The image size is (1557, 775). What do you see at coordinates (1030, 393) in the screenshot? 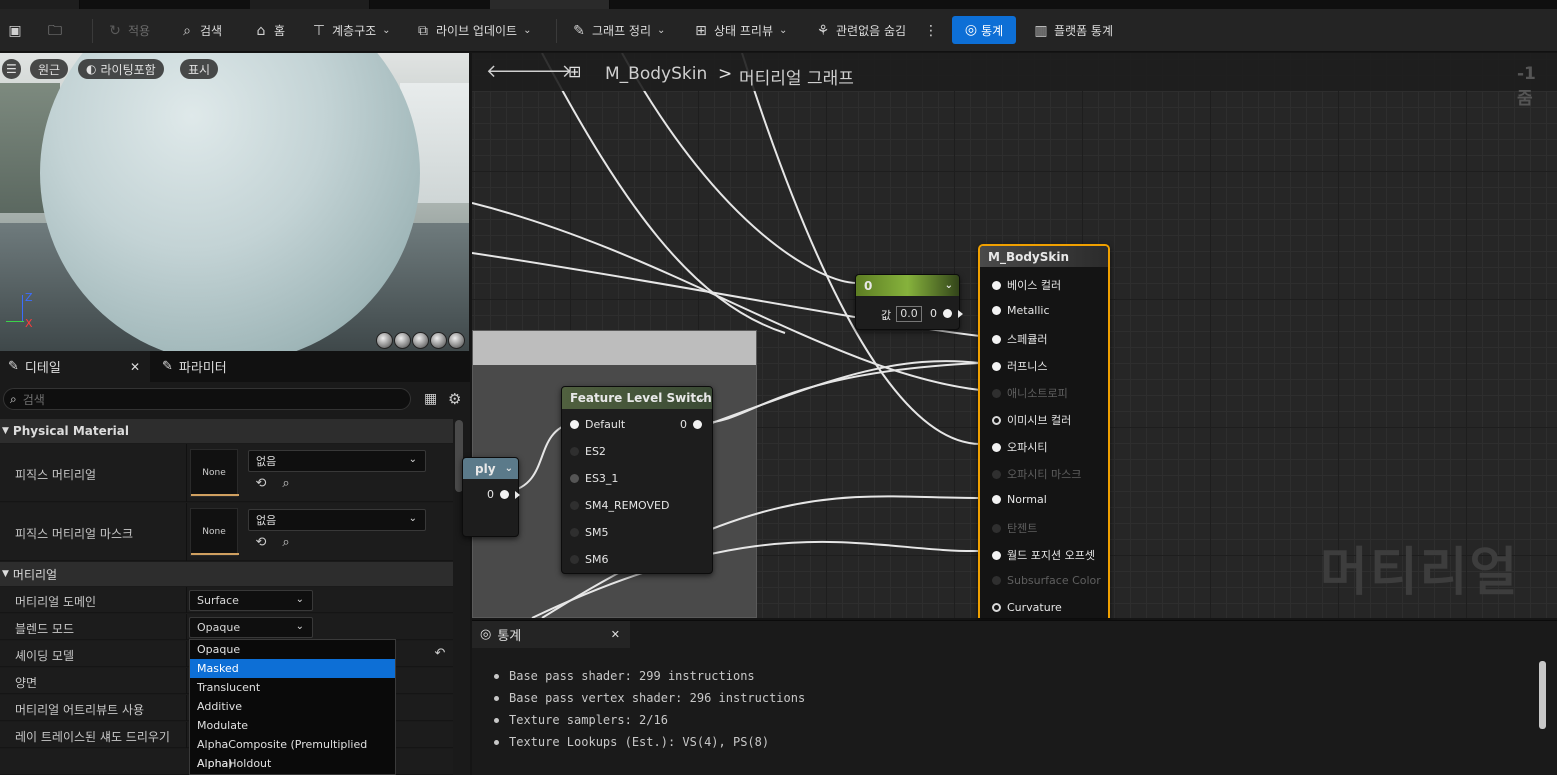
I see `pin-anisotropy: 애니소트로피` at bounding box center [1030, 393].